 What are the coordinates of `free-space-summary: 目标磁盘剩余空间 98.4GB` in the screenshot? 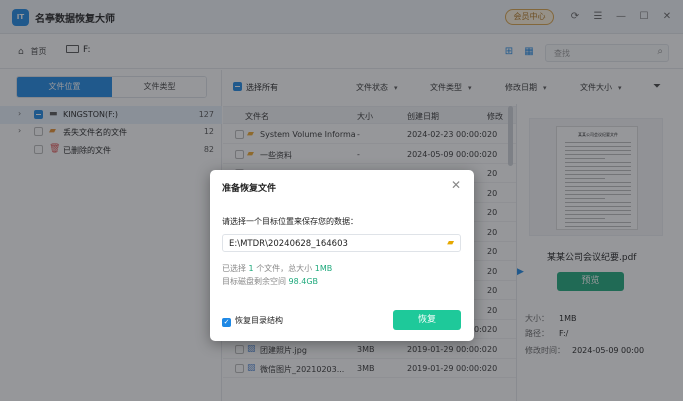 It's located at (270, 281).